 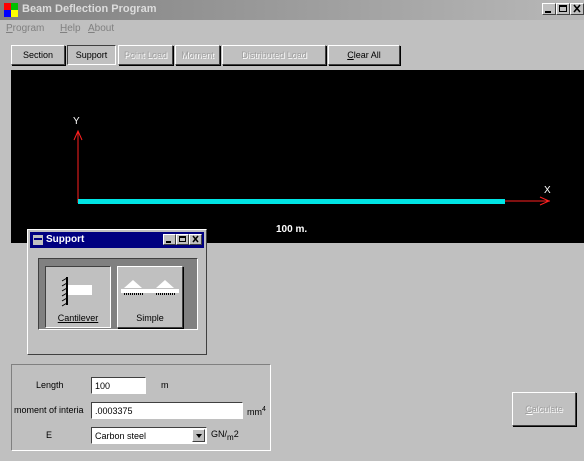 I want to click on length-unit: m, so click(x=165, y=385).